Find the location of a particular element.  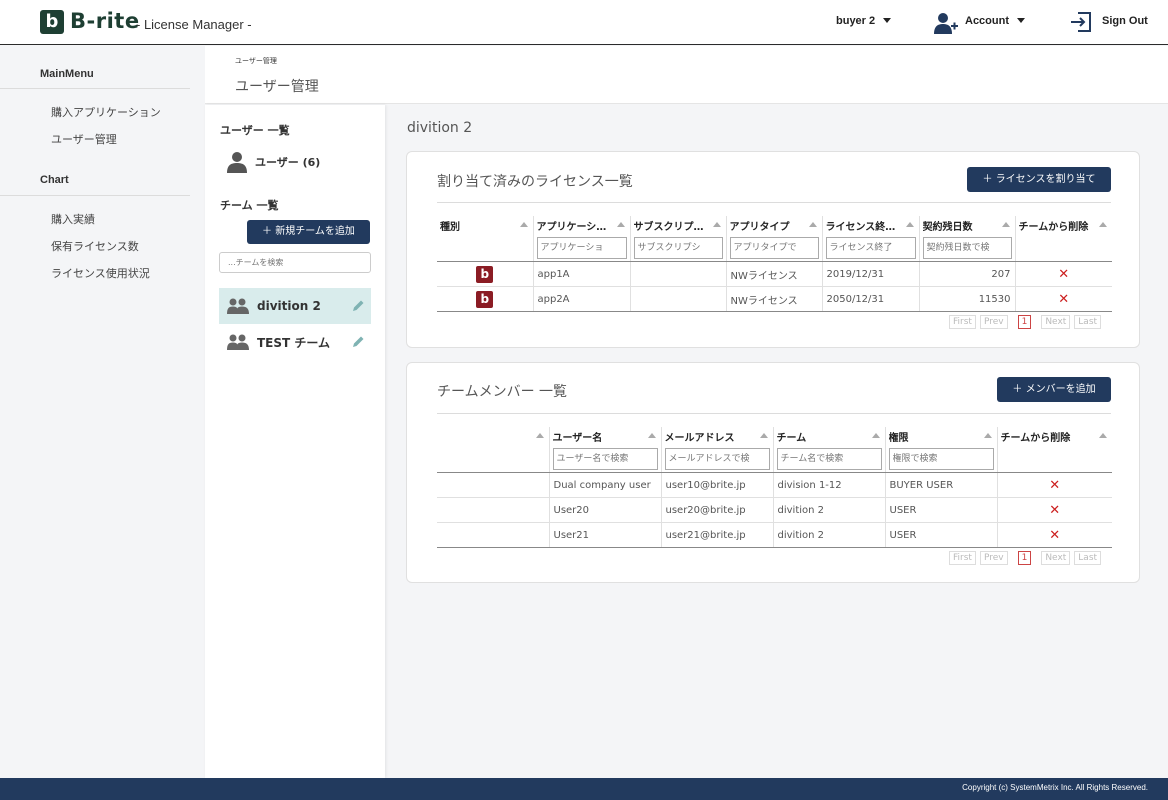

add-user-icon is located at coordinates (946, 23).